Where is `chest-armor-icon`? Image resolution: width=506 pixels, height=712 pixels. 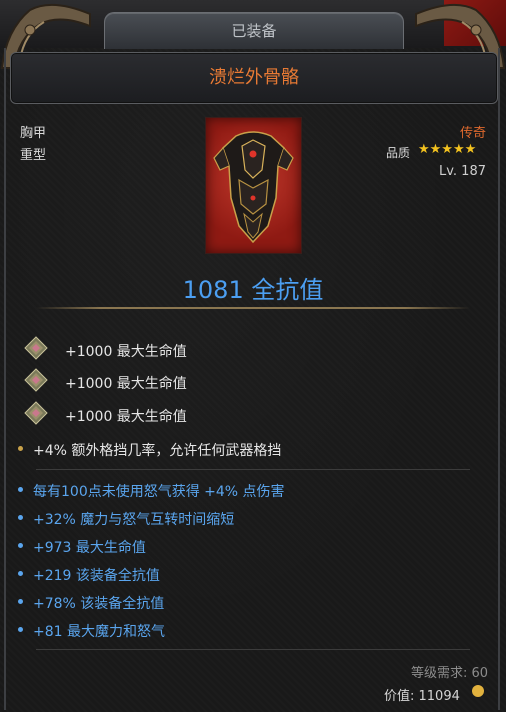 chest-armor-icon is located at coordinates (253, 187).